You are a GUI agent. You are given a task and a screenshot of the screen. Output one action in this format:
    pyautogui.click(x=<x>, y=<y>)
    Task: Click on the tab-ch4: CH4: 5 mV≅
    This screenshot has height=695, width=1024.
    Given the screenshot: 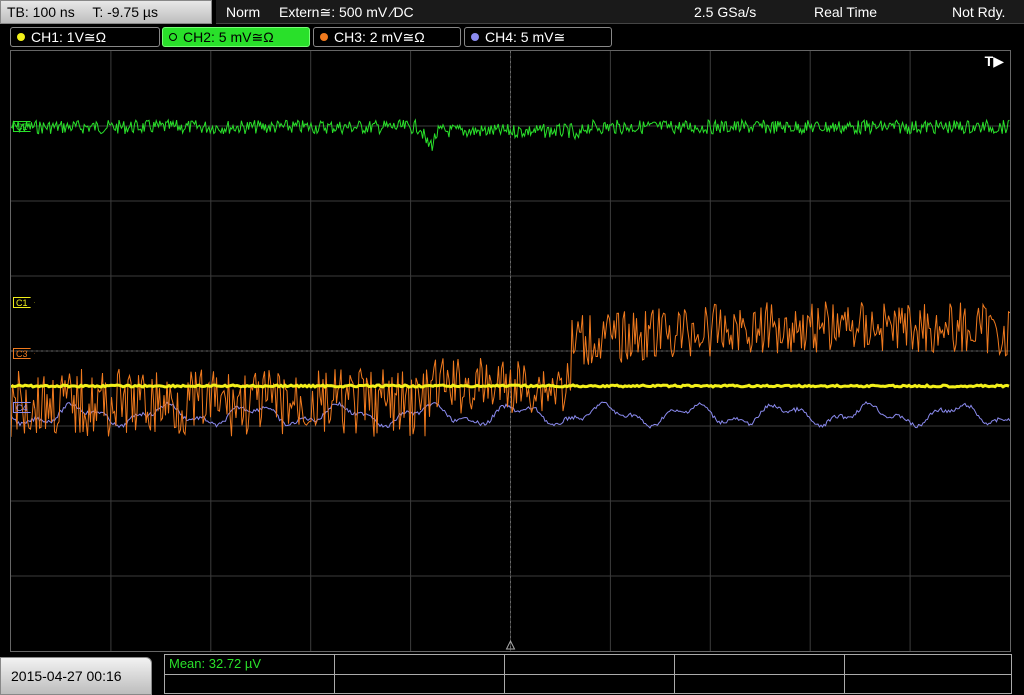 What is the action you would take?
    pyautogui.click(x=538, y=37)
    